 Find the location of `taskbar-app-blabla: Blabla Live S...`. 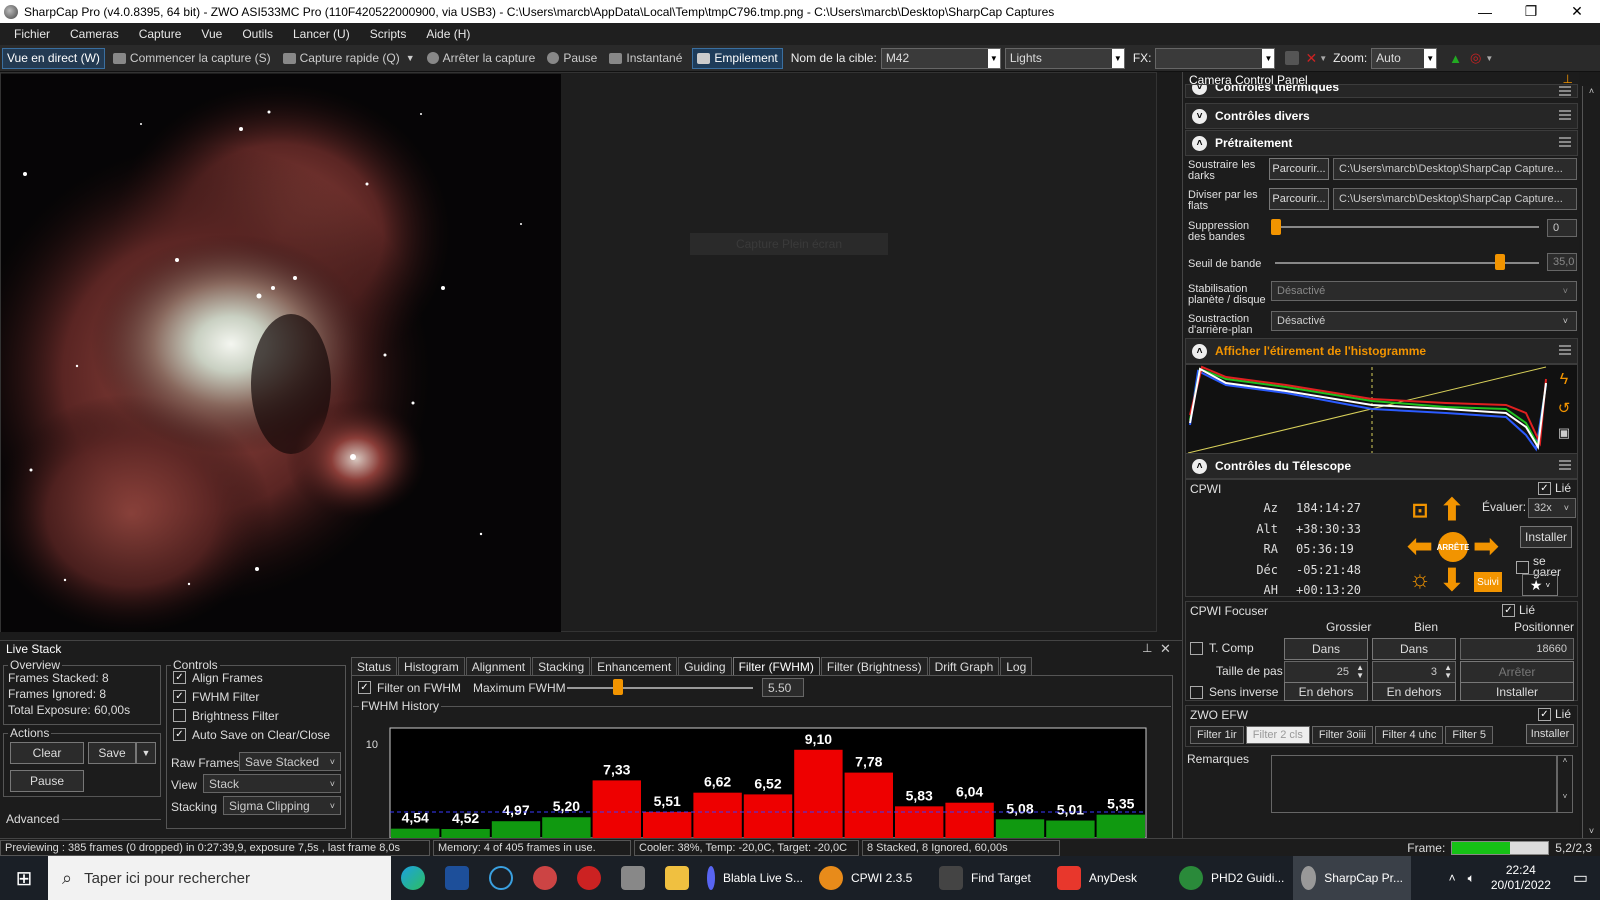

taskbar-app-blabla: Blabla Live S... is located at coordinates (755, 878).